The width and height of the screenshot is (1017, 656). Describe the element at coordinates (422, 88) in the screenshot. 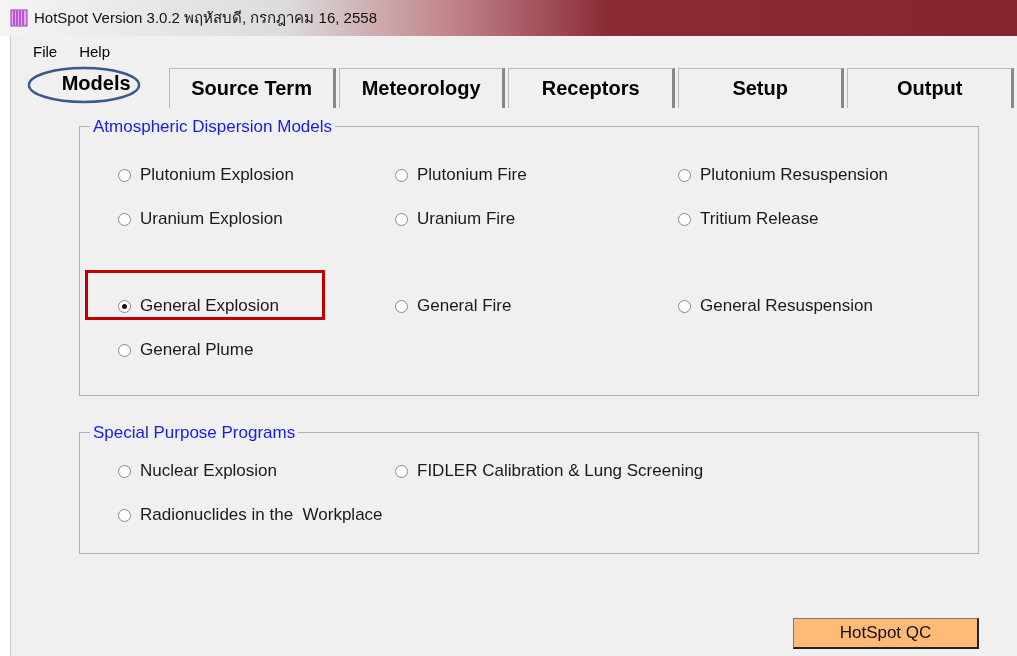

I see `tab: Meteorology` at that location.